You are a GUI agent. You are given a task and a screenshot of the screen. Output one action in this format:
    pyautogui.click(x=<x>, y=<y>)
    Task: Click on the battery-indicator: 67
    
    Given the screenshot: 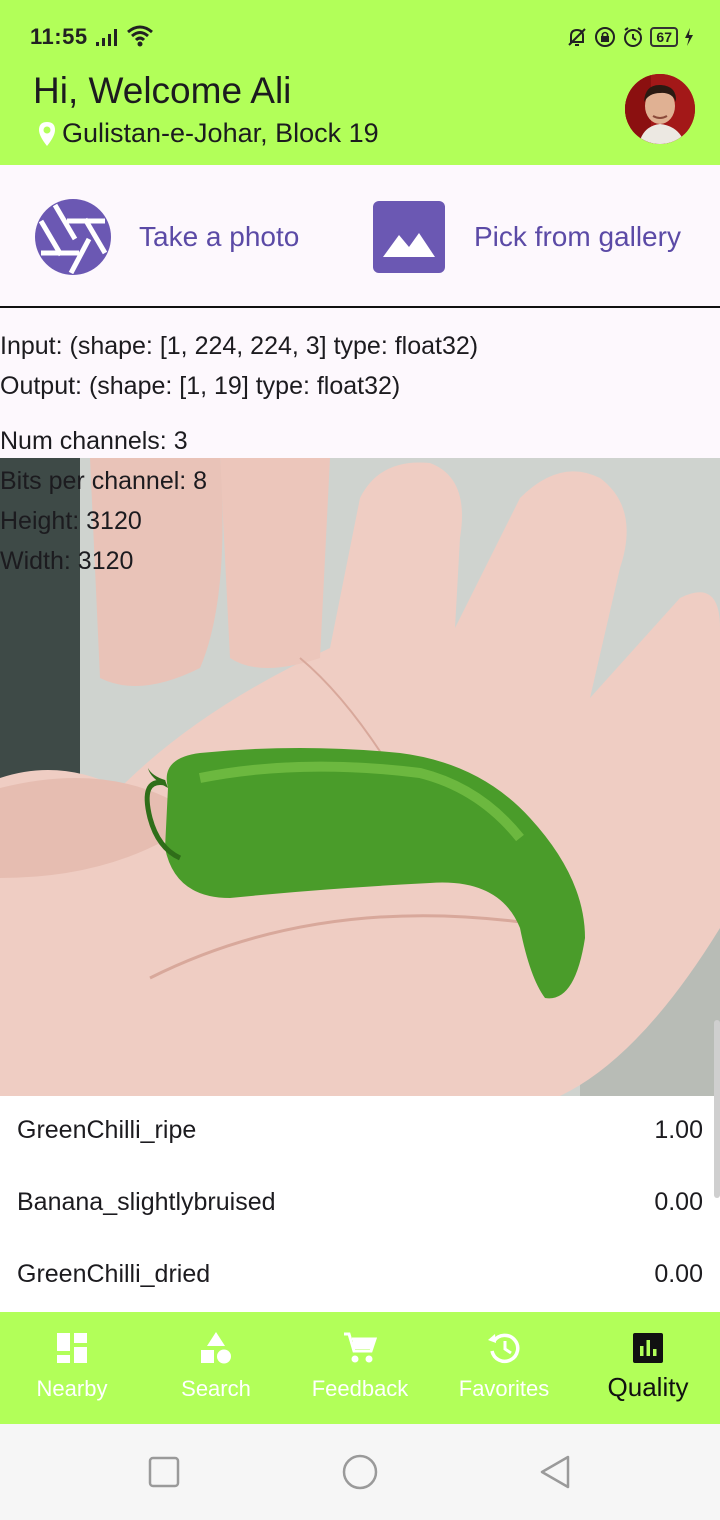 What is the action you would take?
    pyautogui.click(x=664, y=37)
    